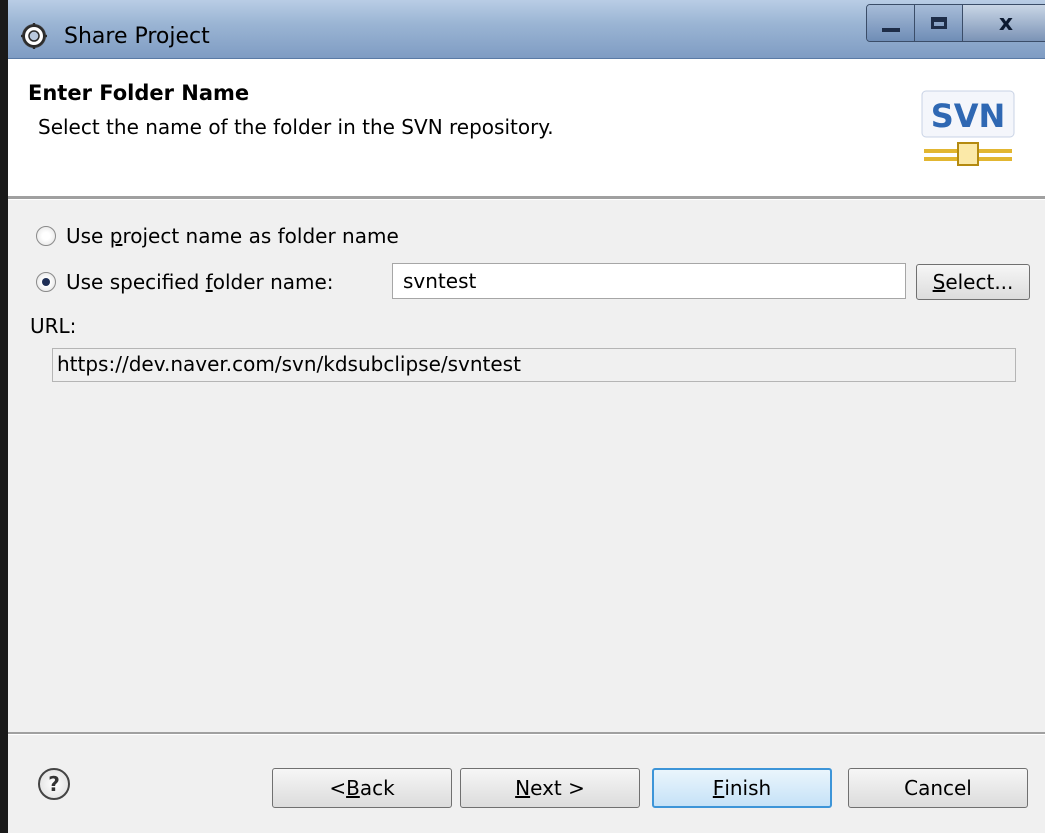  I want to click on svn-logo-icon: SVN, so click(968, 128).